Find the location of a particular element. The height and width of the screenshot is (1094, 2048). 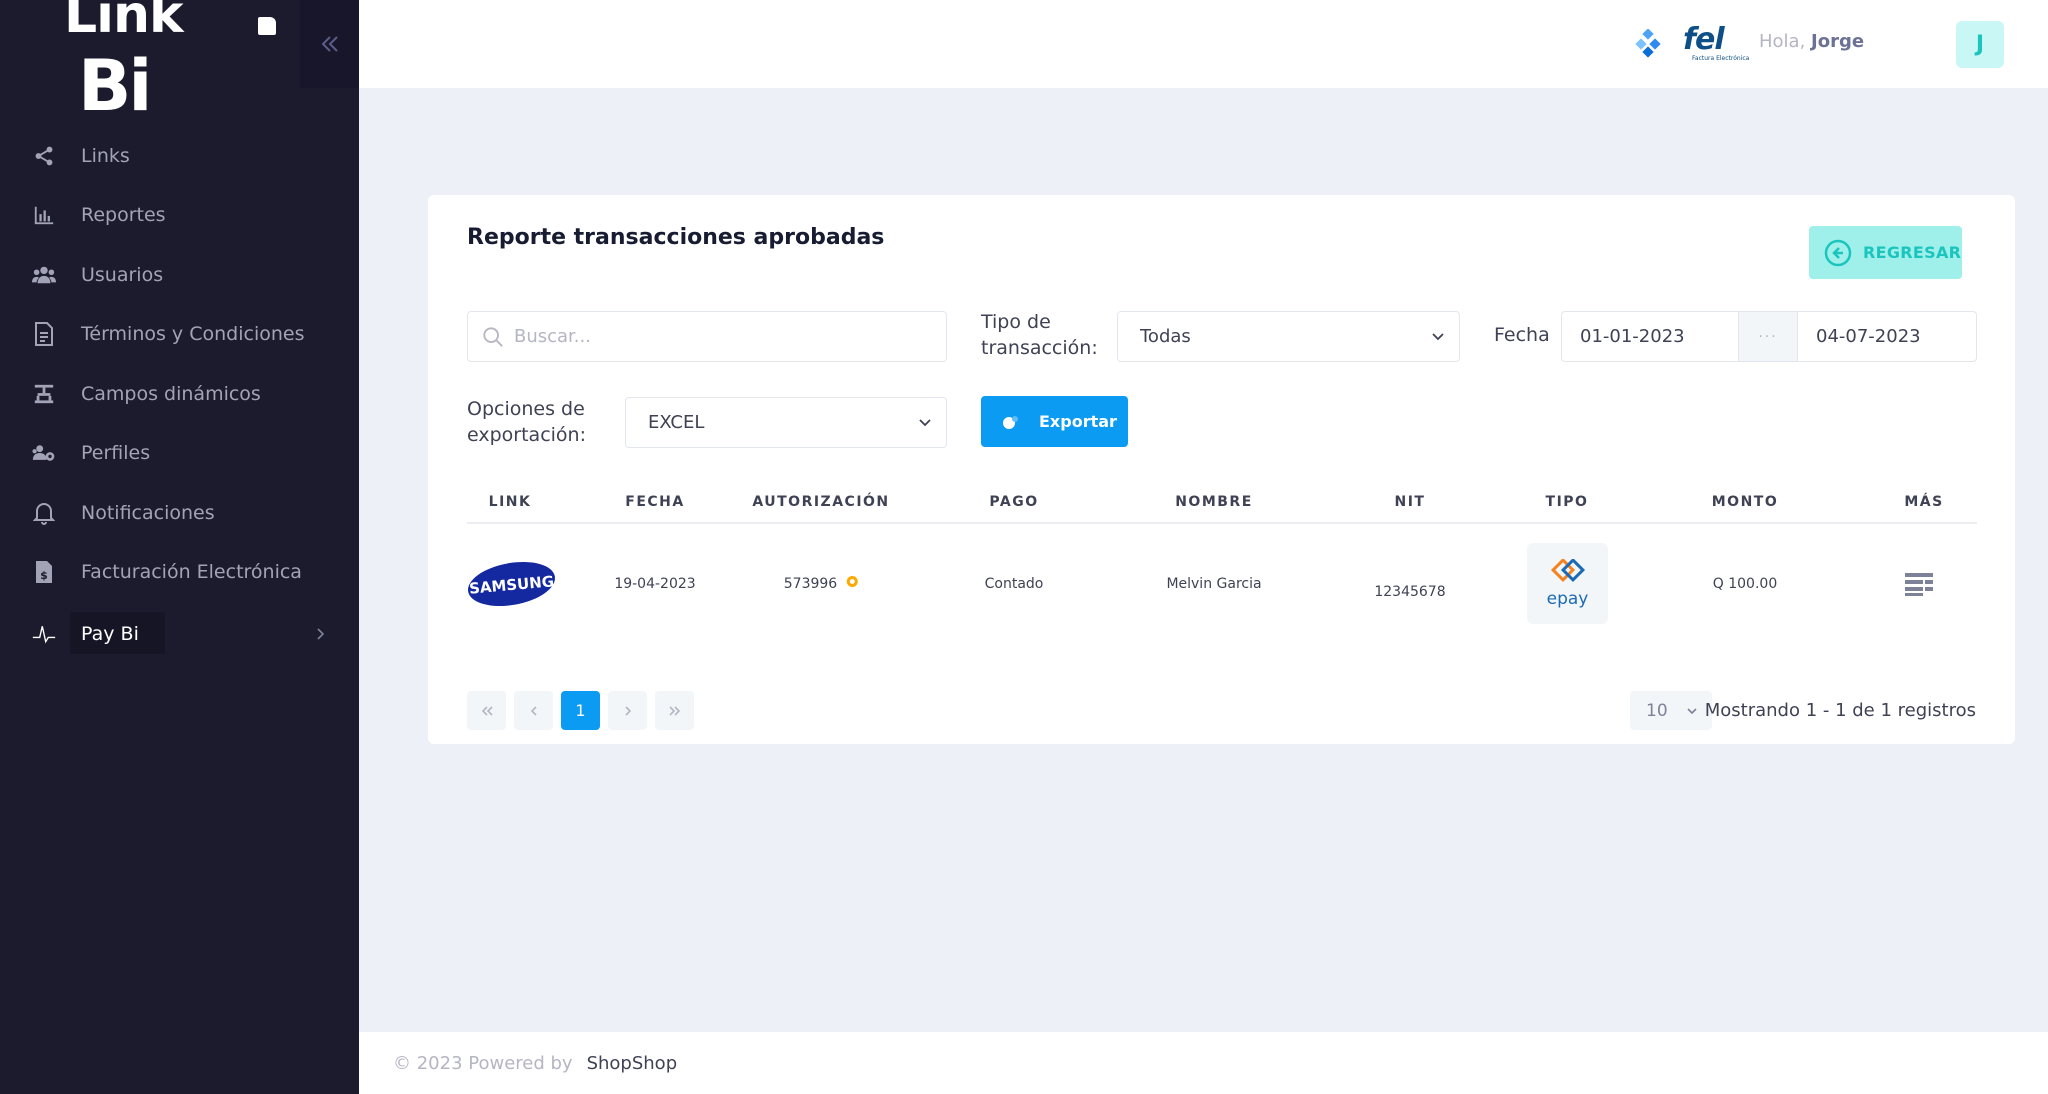

export-button: Exportar is located at coordinates (1054, 421).